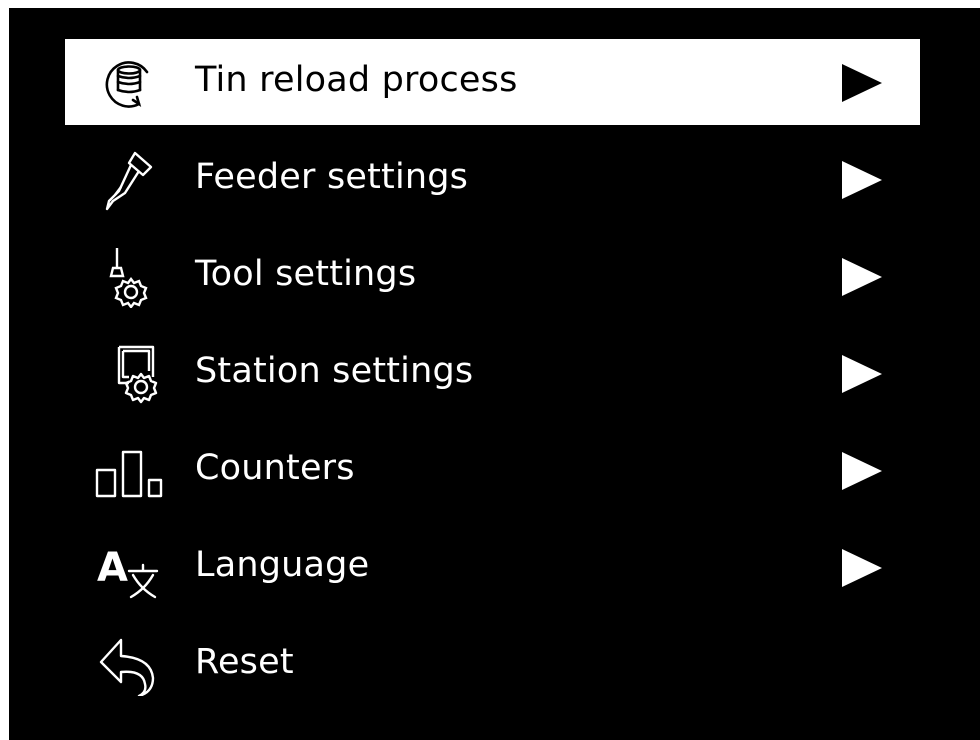 This screenshot has height=740, width=980. I want to click on menu-item-reset: Reset, so click(492, 664).